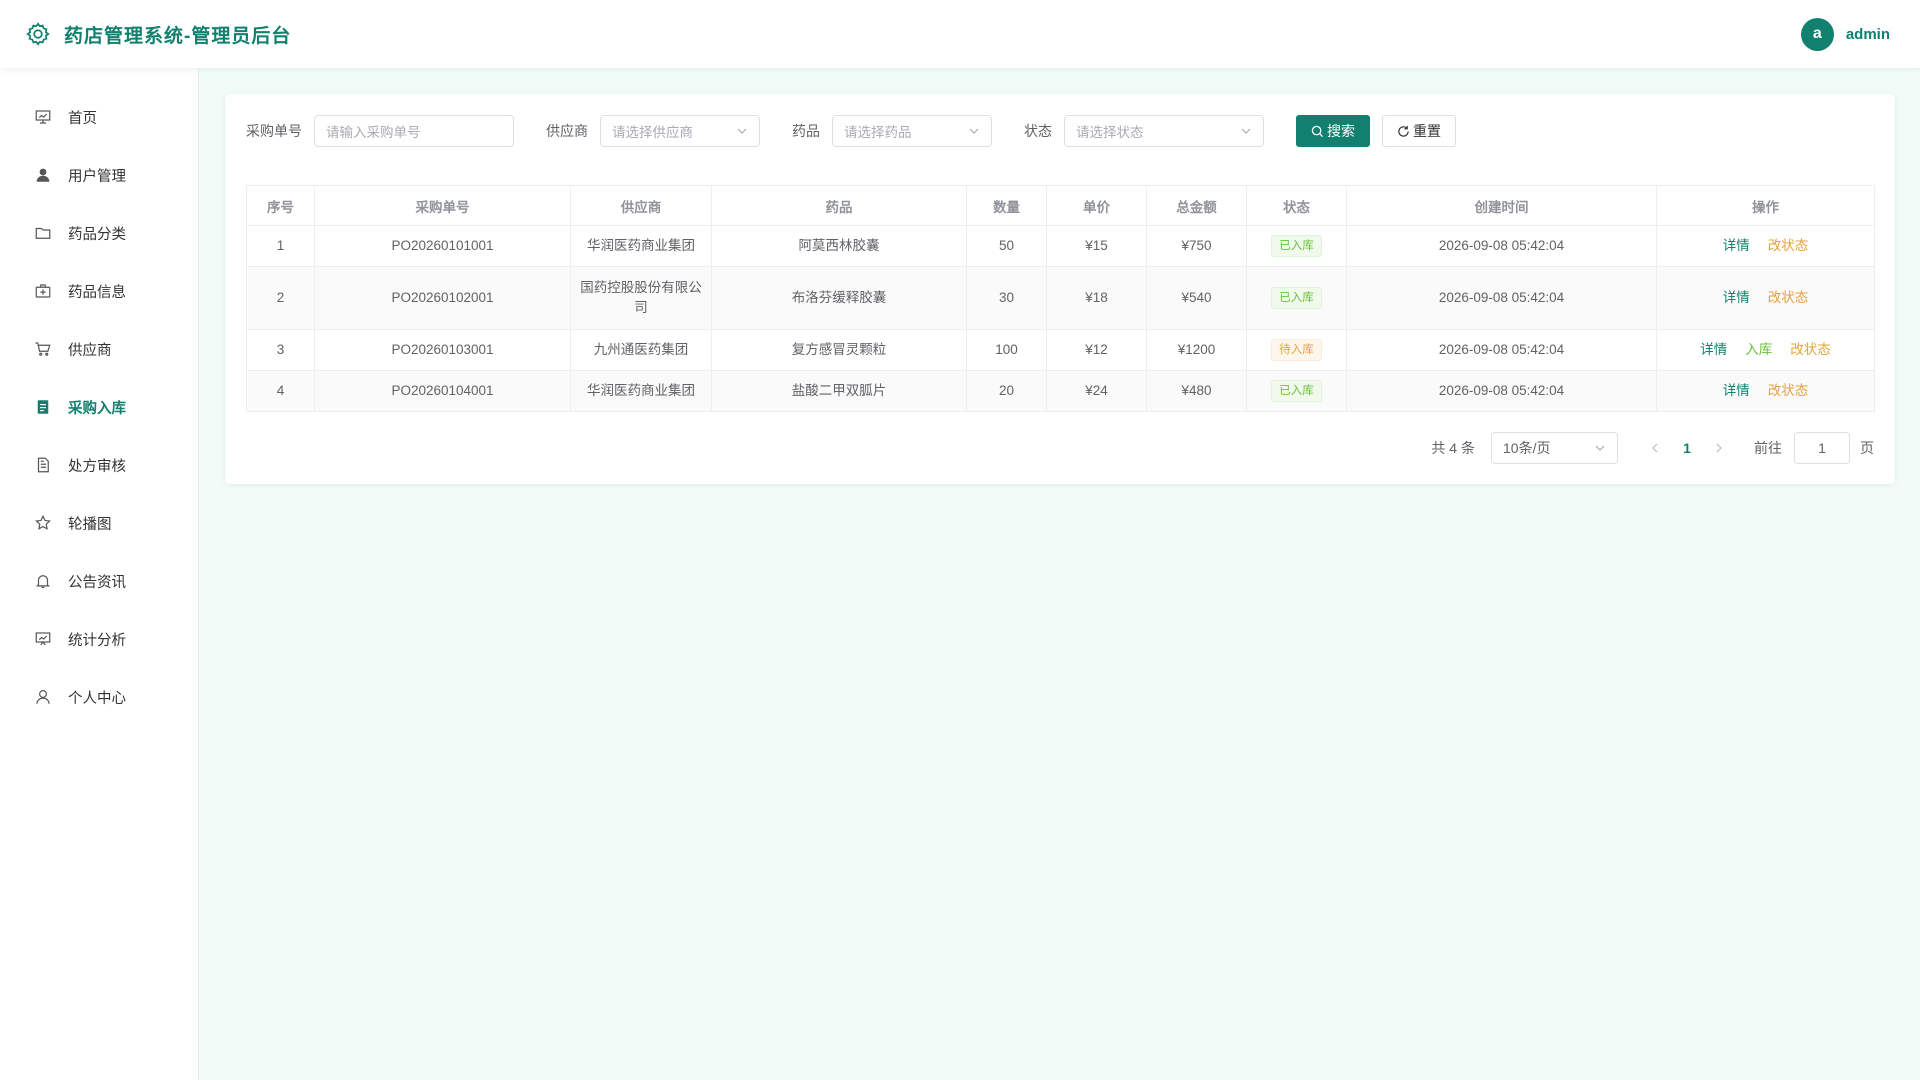  I want to click on next-page-button, so click(1719, 448).